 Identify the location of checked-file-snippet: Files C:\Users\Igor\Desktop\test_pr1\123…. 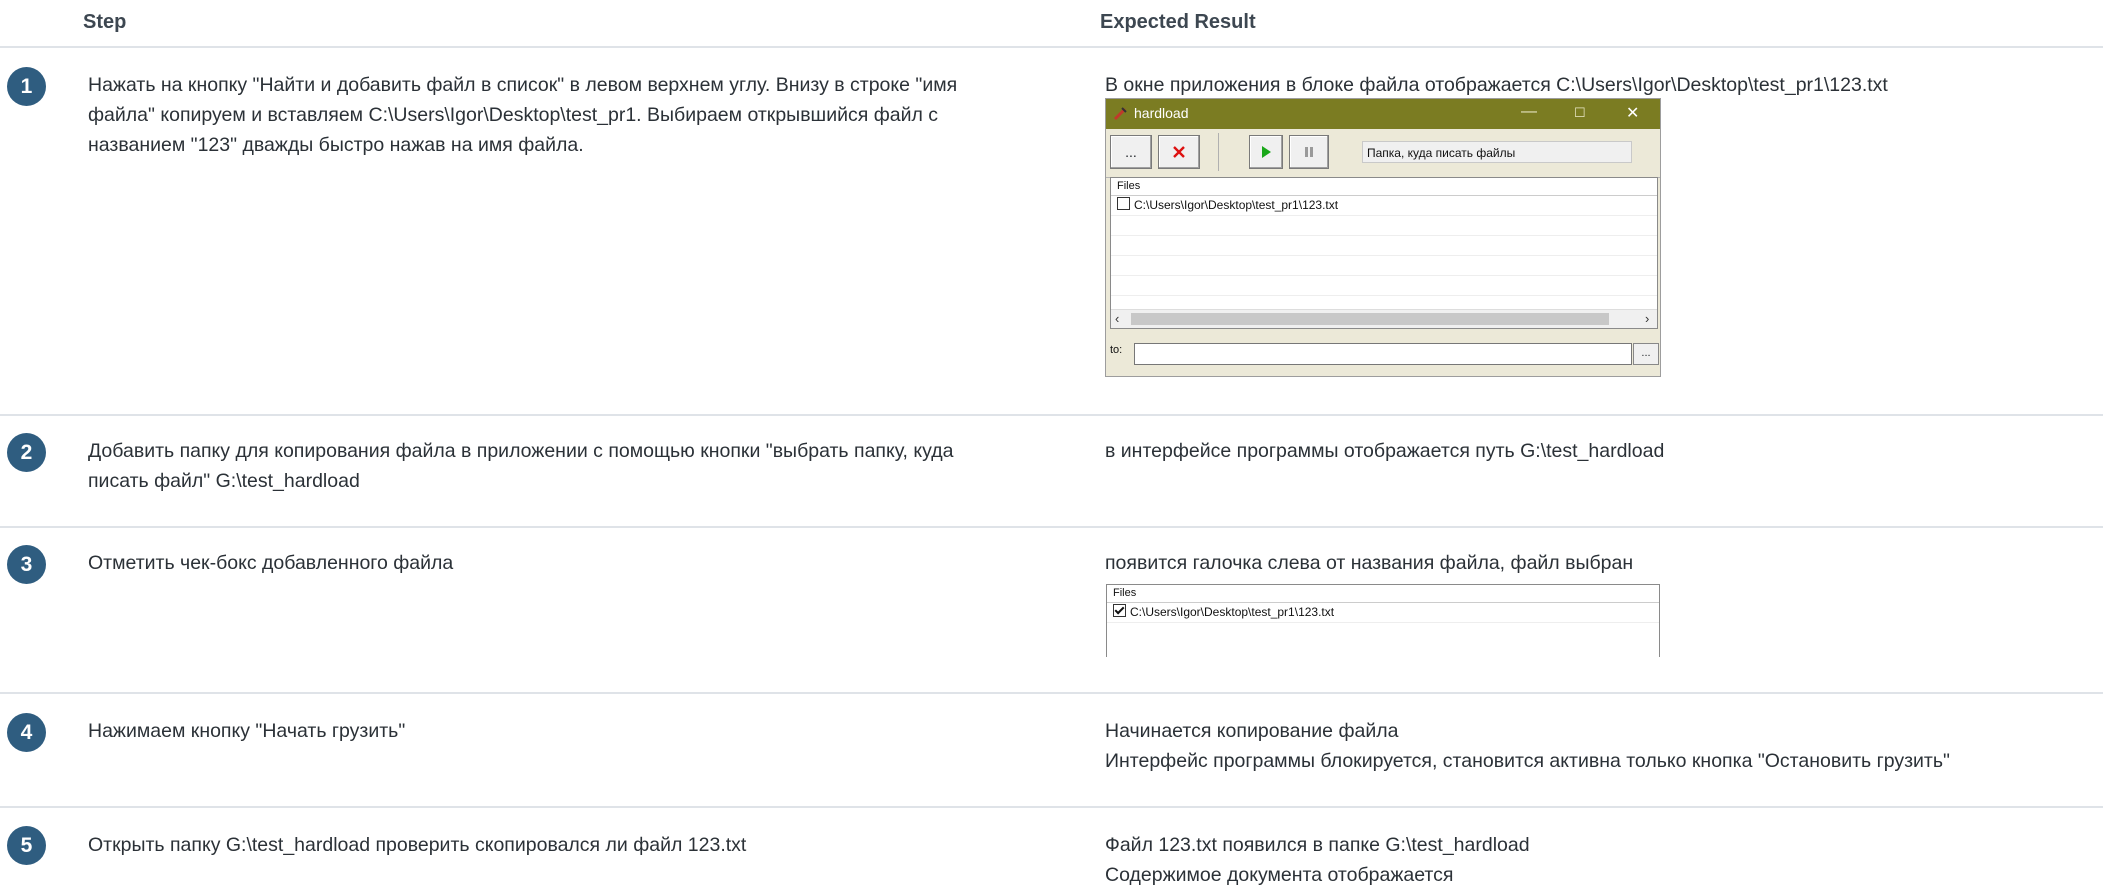
(1383, 620).